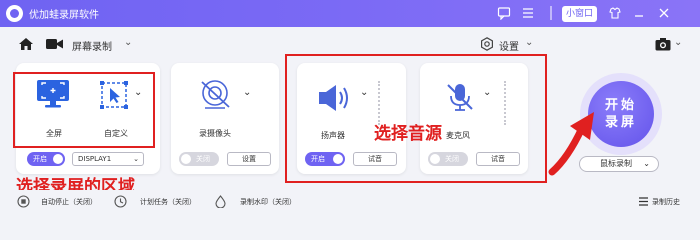  What do you see at coordinates (551, 12) in the screenshot?
I see `separator-icon` at bounding box center [551, 12].